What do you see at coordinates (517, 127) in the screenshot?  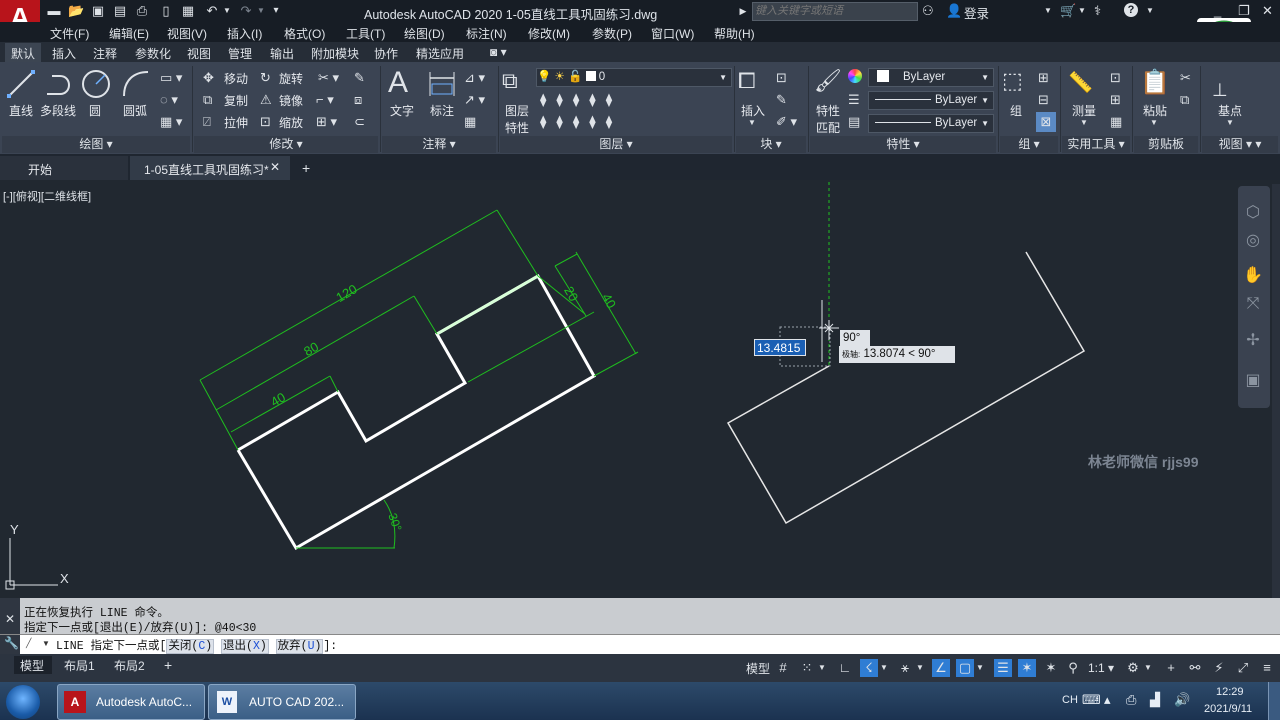 I see `layer-properties-label-2: 特性` at bounding box center [517, 127].